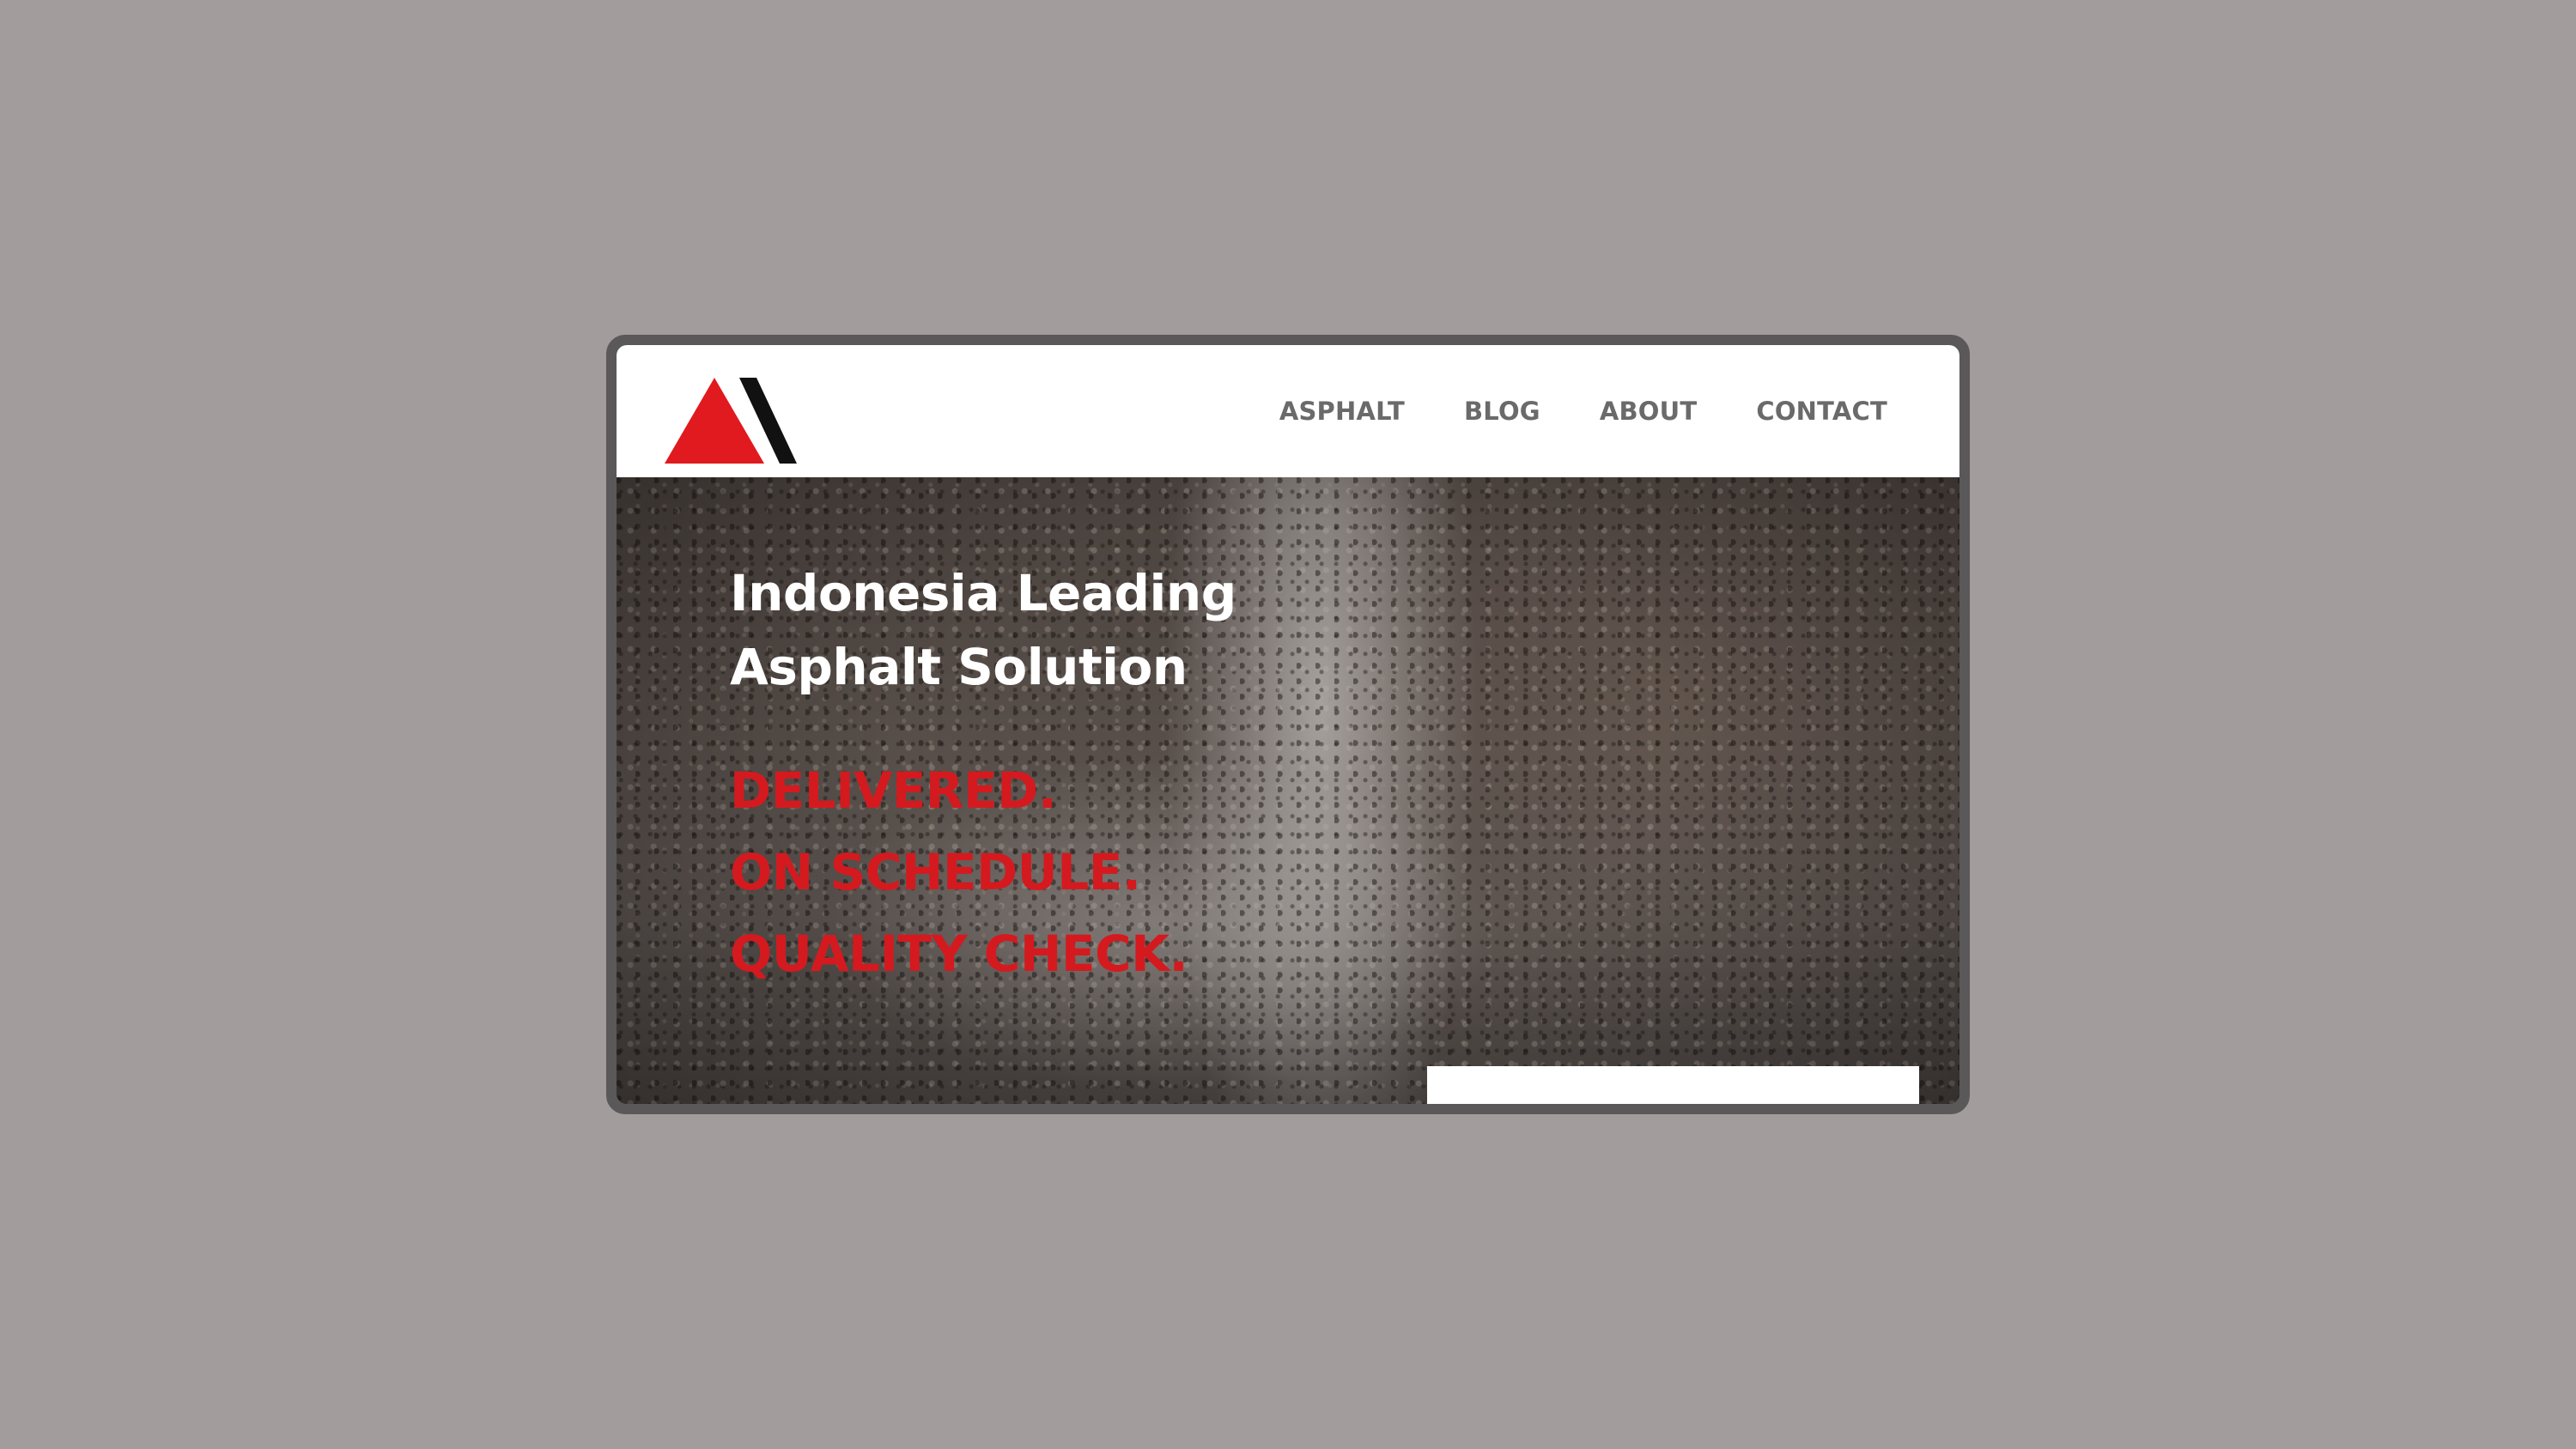 The image size is (2576, 1449). Describe the element at coordinates (936, 872) in the screenshot. I see `tagline-on-schedule: ON SCHEDULE.` at that location.